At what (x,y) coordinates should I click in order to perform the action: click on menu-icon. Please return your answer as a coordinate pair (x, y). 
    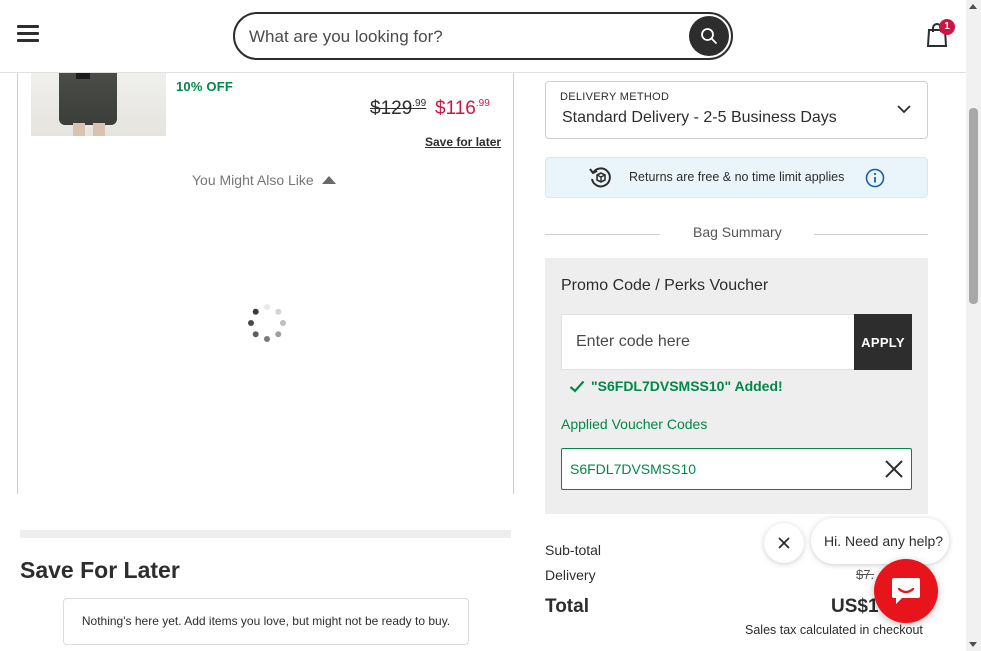
    Looking at the image, I should click on (28, 34).